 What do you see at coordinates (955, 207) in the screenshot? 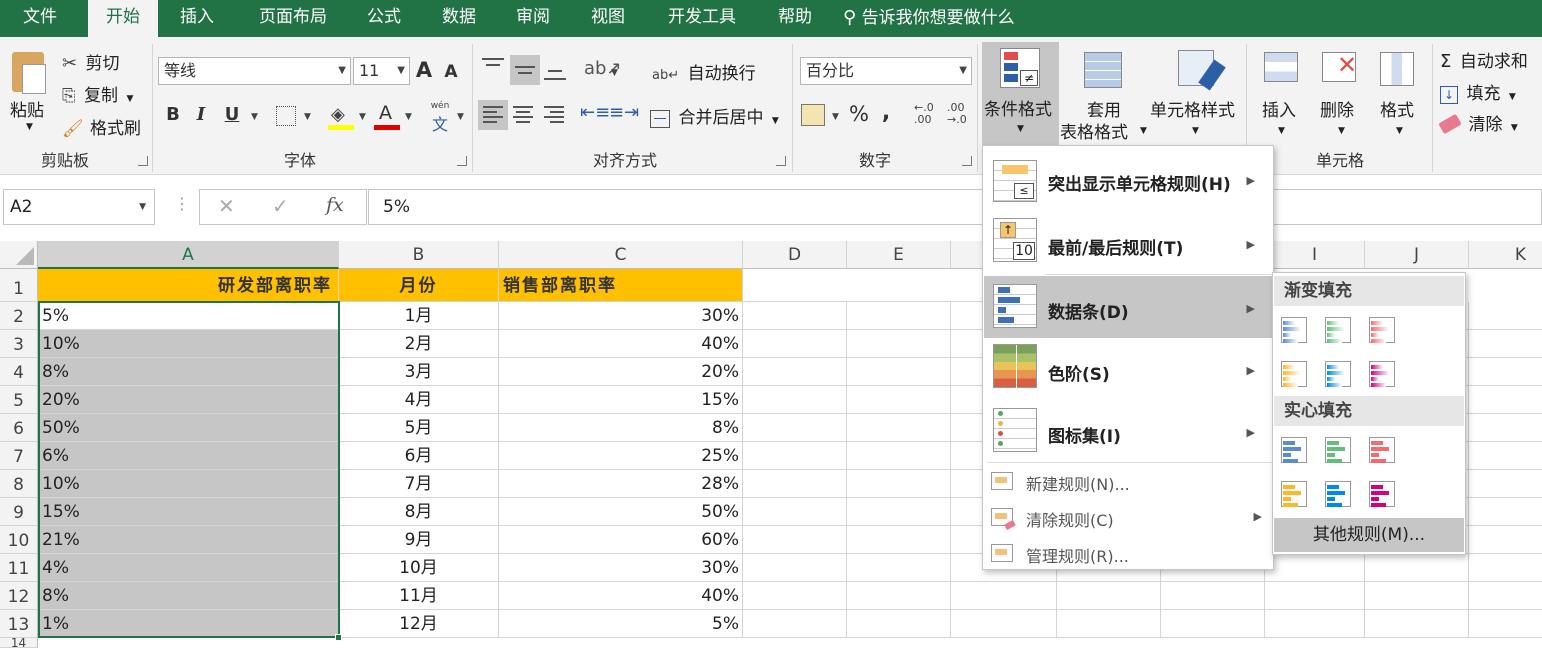
I see `formula-input: 5%` at bounding box center [955, 207].